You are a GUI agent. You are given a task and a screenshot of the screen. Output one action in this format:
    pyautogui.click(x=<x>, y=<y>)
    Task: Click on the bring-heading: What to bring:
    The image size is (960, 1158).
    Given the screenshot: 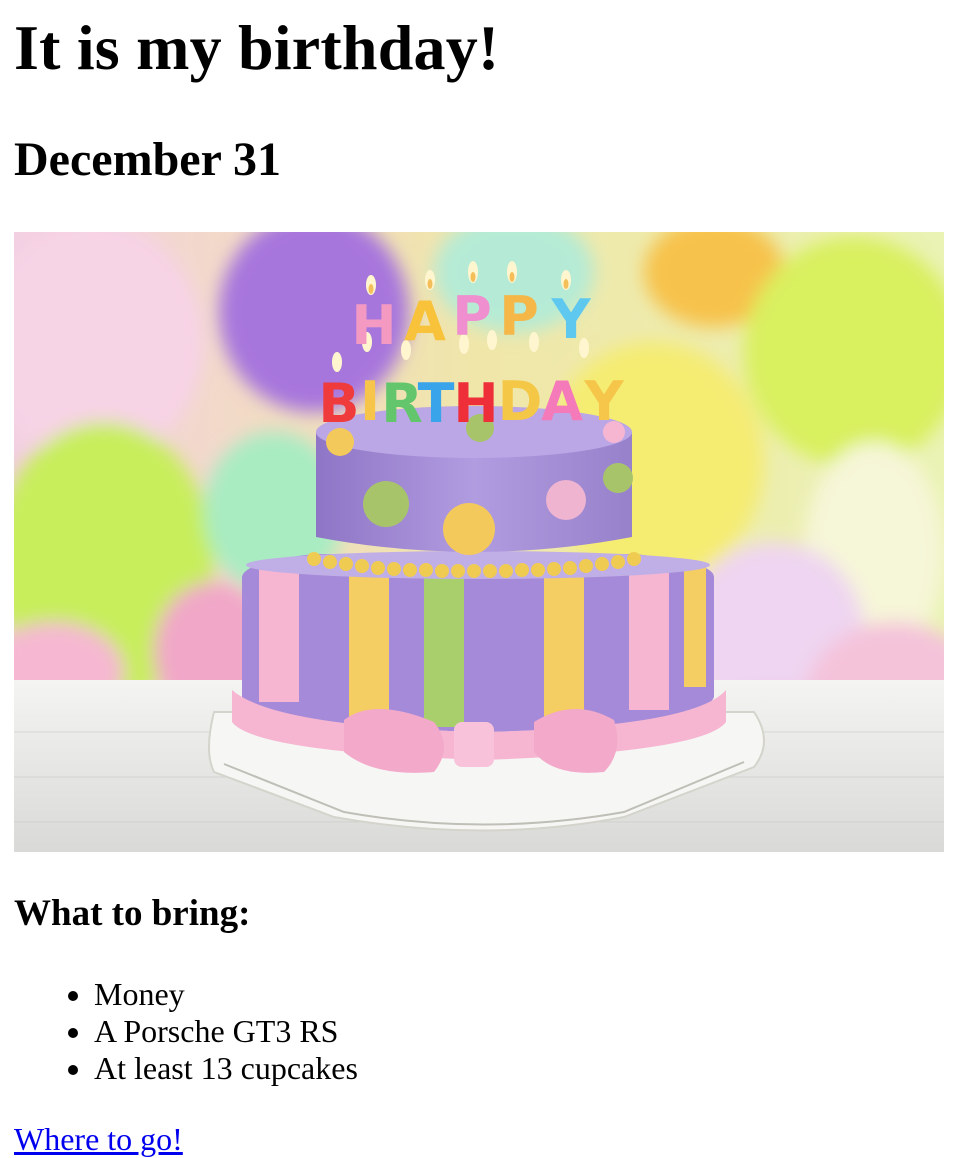 What is the action you would take?
    pyautogui.click(x=132, y=913)
    